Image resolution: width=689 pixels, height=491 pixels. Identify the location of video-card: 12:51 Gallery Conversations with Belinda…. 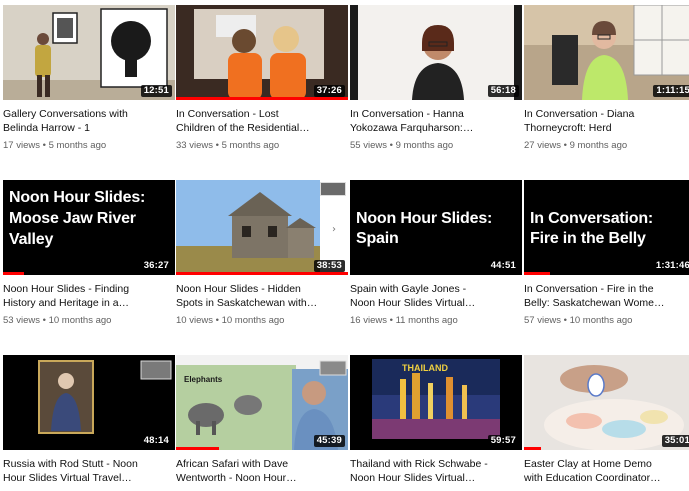
(89, 78).